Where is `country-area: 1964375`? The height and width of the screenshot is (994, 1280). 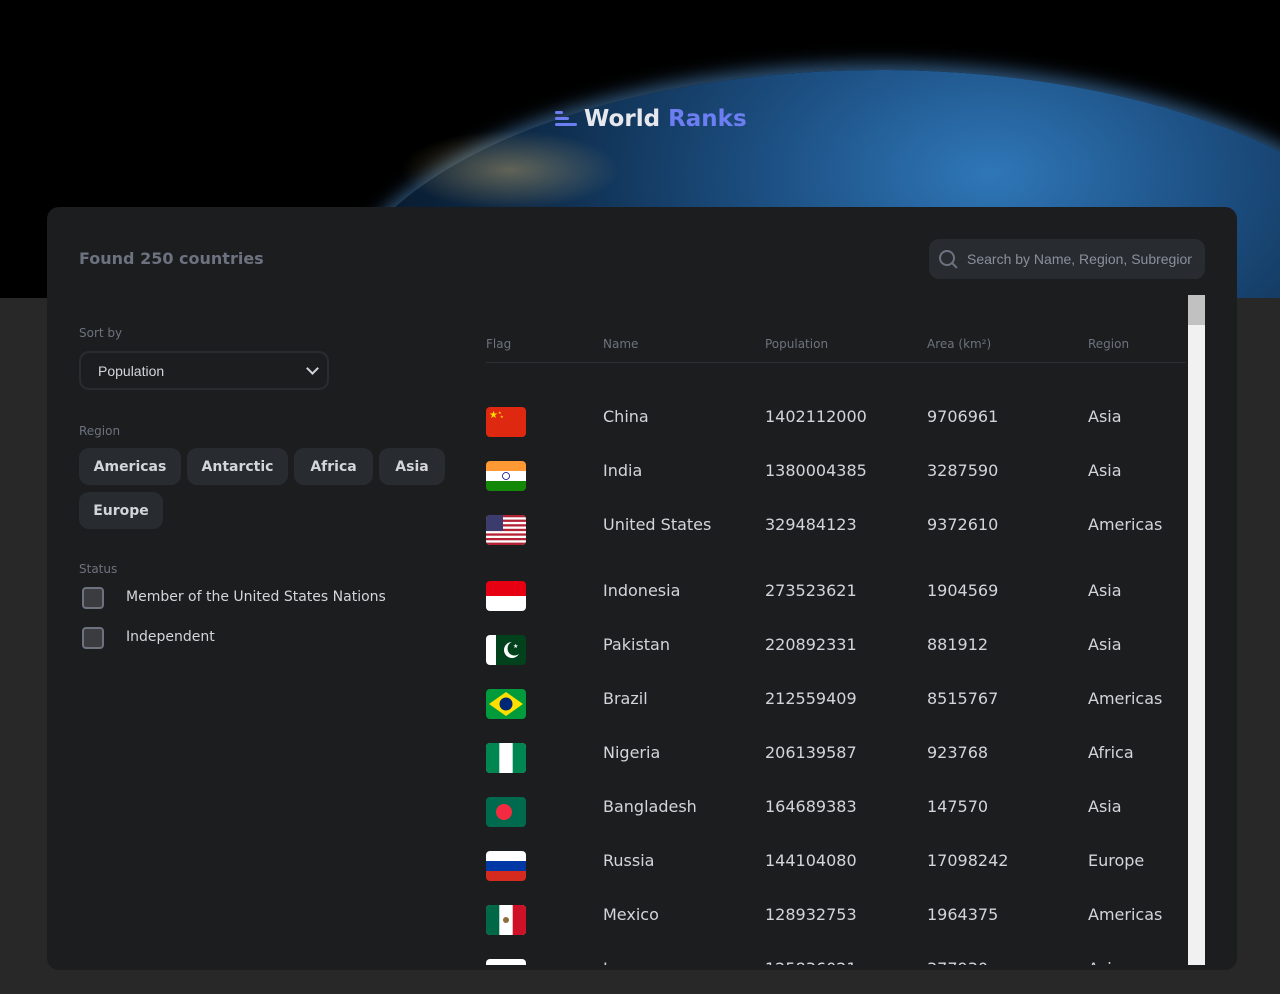
country-area: 1964375 is located at coordinates (963, 914).